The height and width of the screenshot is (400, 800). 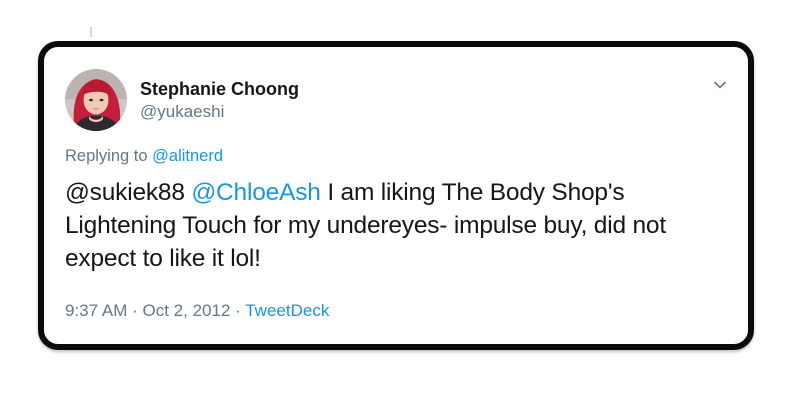 I want to click on profile-photo-icon, so click(x=96, y=100).